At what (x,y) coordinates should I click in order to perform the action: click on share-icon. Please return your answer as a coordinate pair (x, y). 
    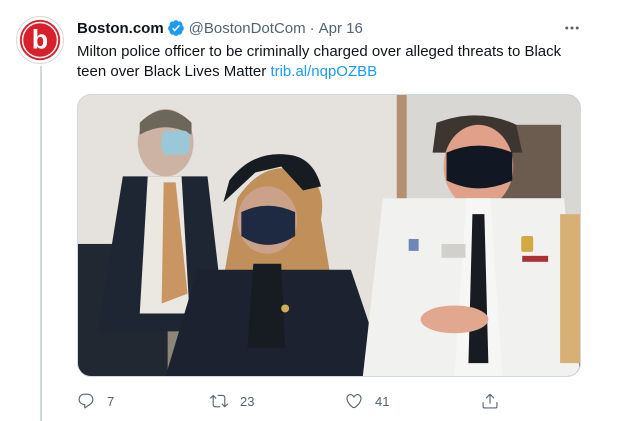
    Looking at the image, I should click on (490, 401).